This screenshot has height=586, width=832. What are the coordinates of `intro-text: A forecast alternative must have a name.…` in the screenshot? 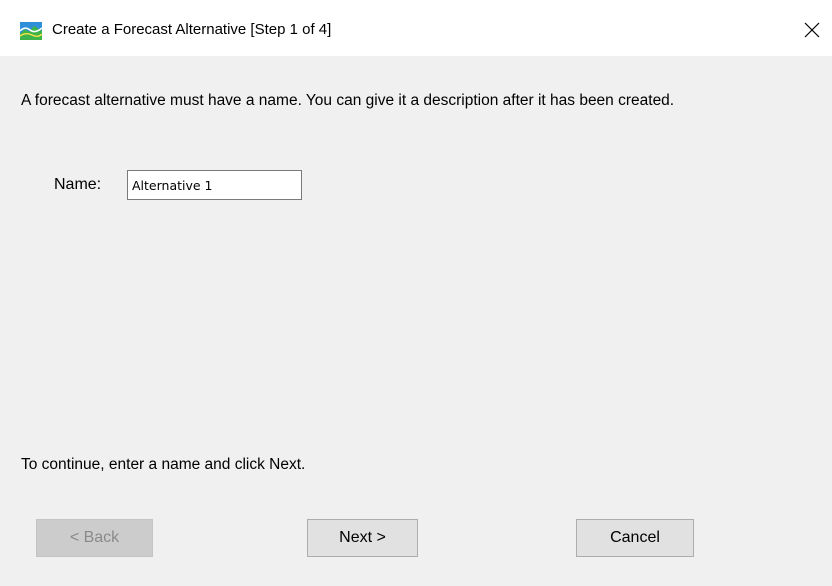 It's located at (348, 100).